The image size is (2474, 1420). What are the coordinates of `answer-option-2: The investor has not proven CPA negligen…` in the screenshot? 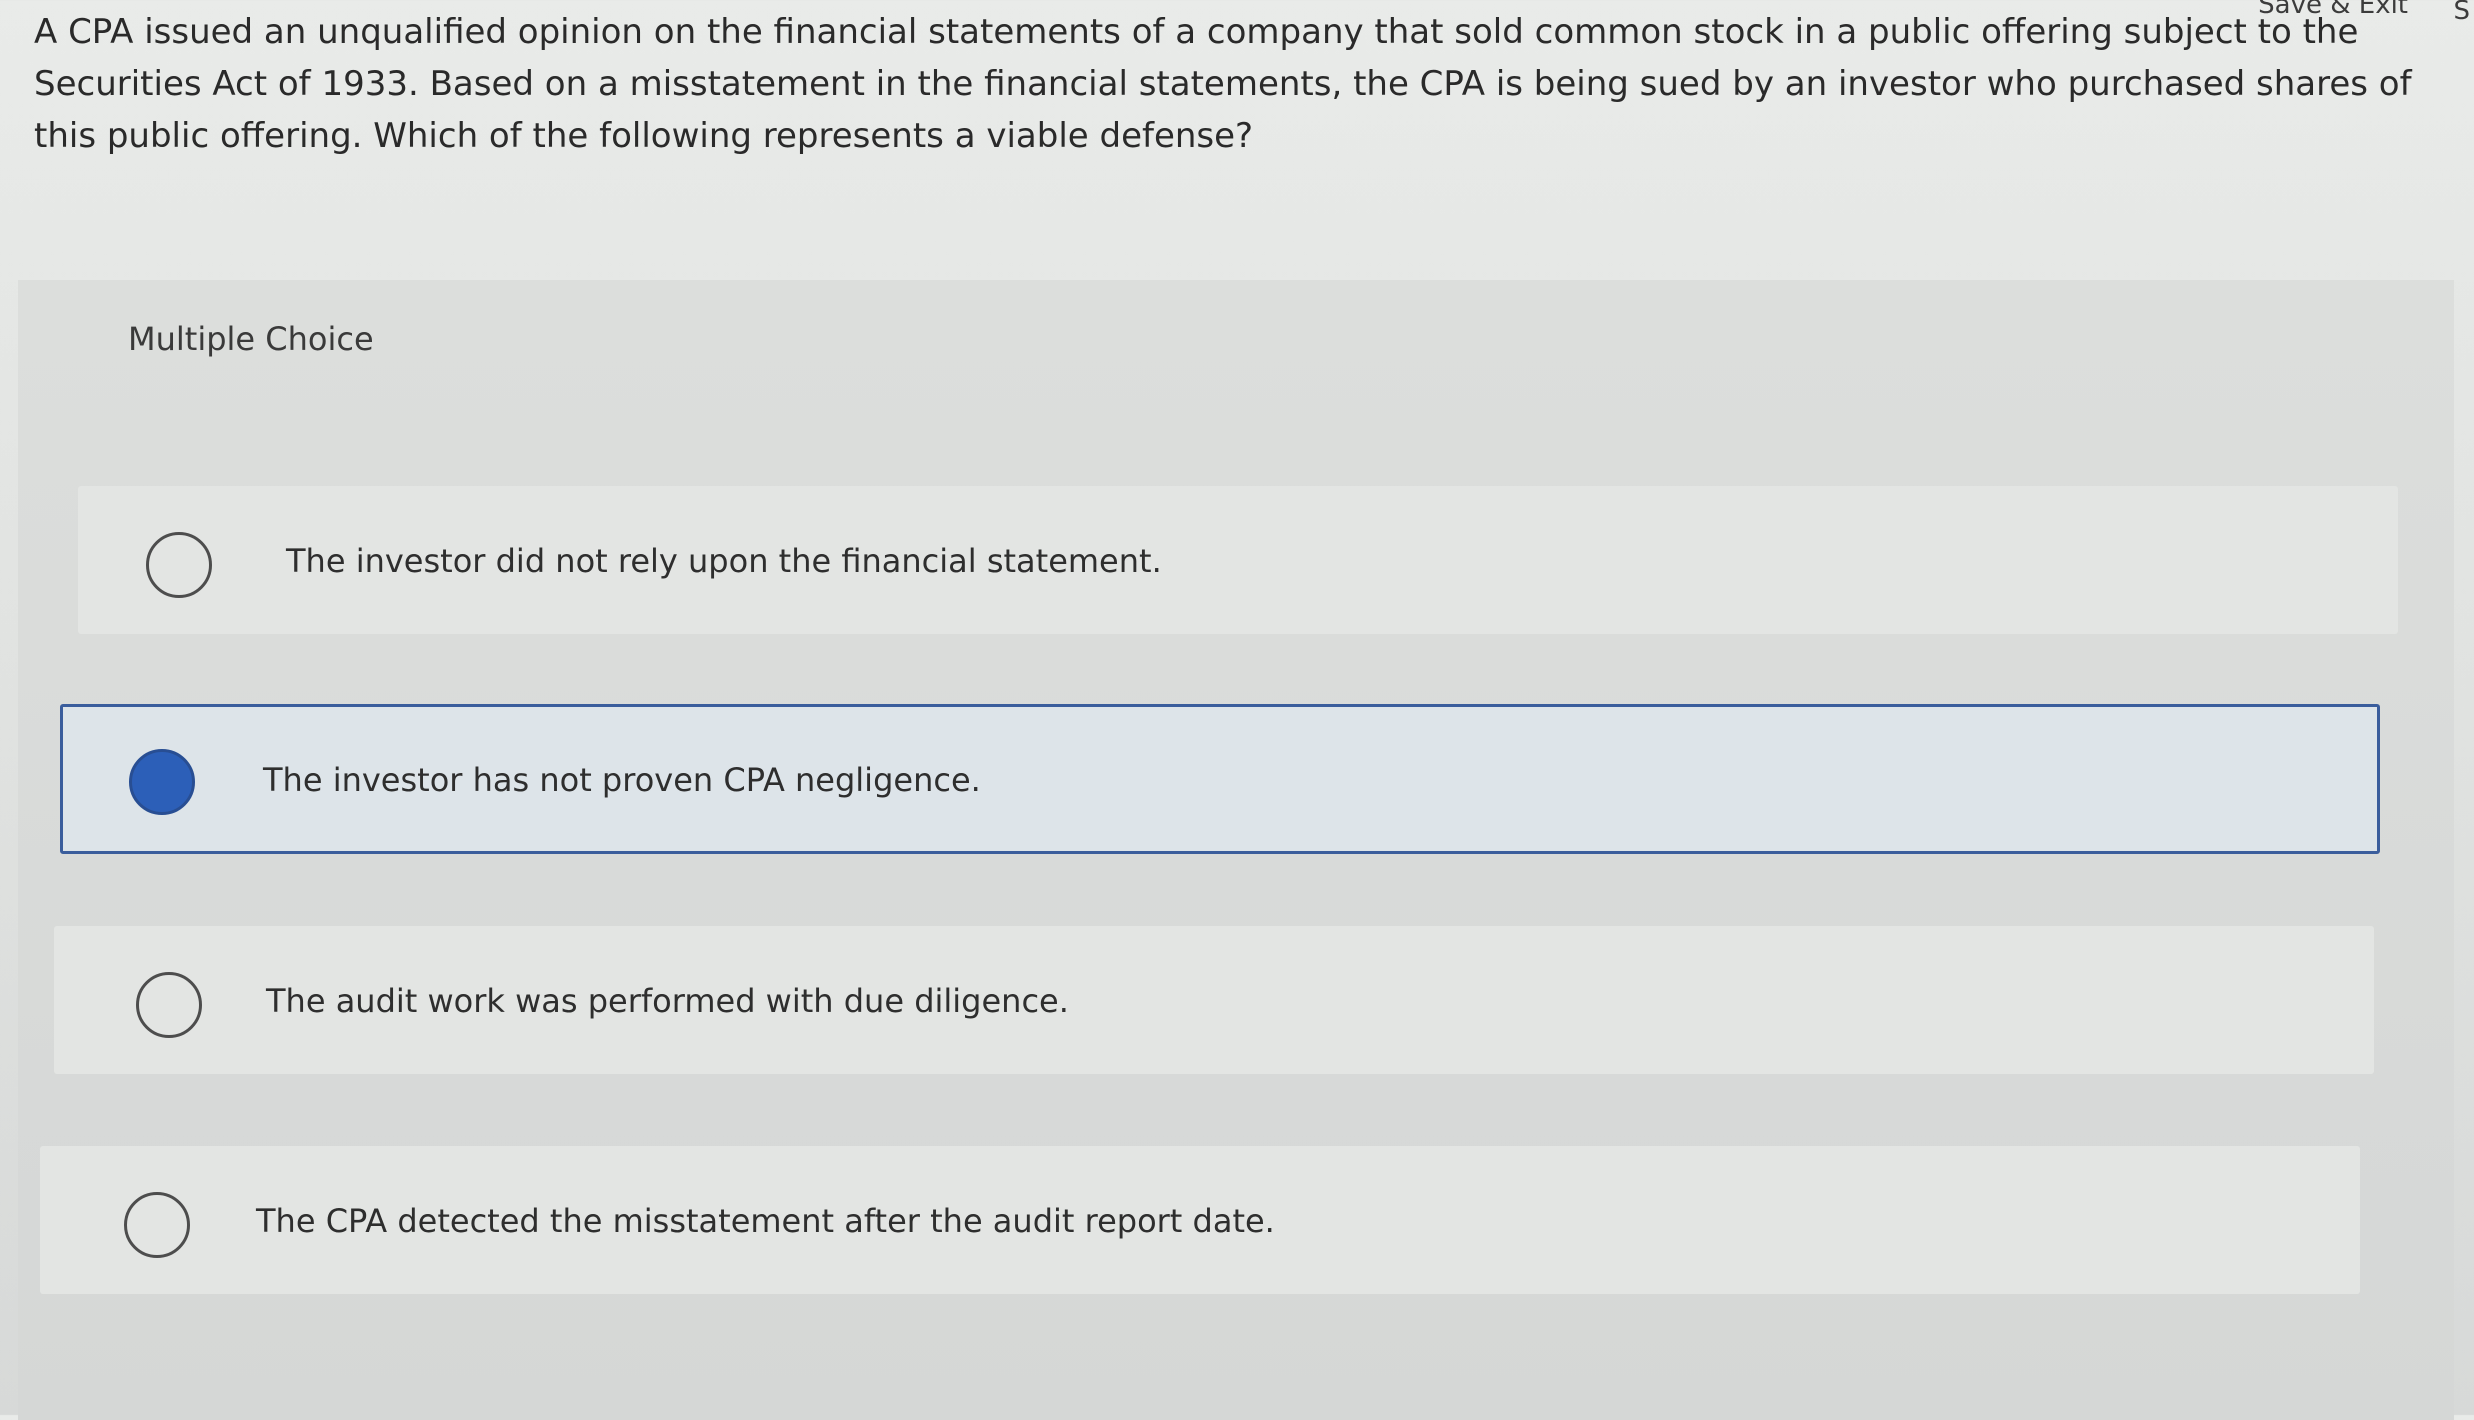 It's located at (1220, 779).